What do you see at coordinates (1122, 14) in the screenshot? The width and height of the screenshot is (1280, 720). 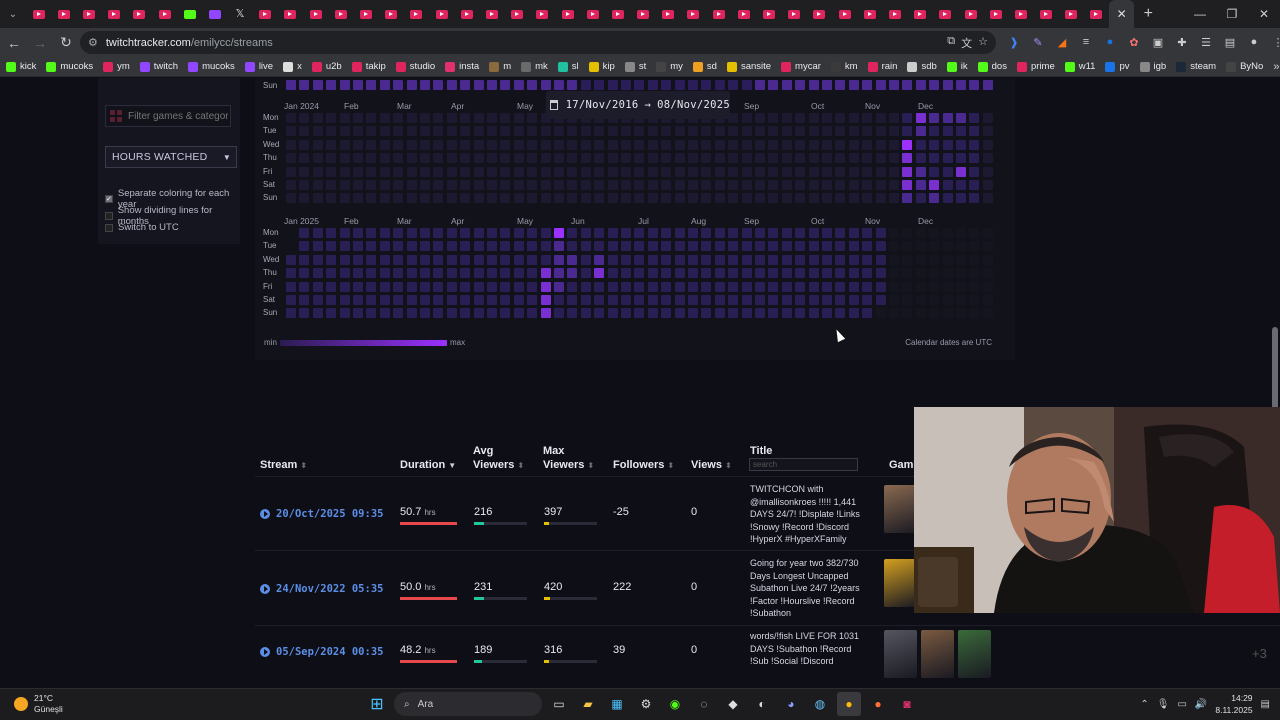 I see `close-tab-icon: ✕` at bounding box center [1122, 14].